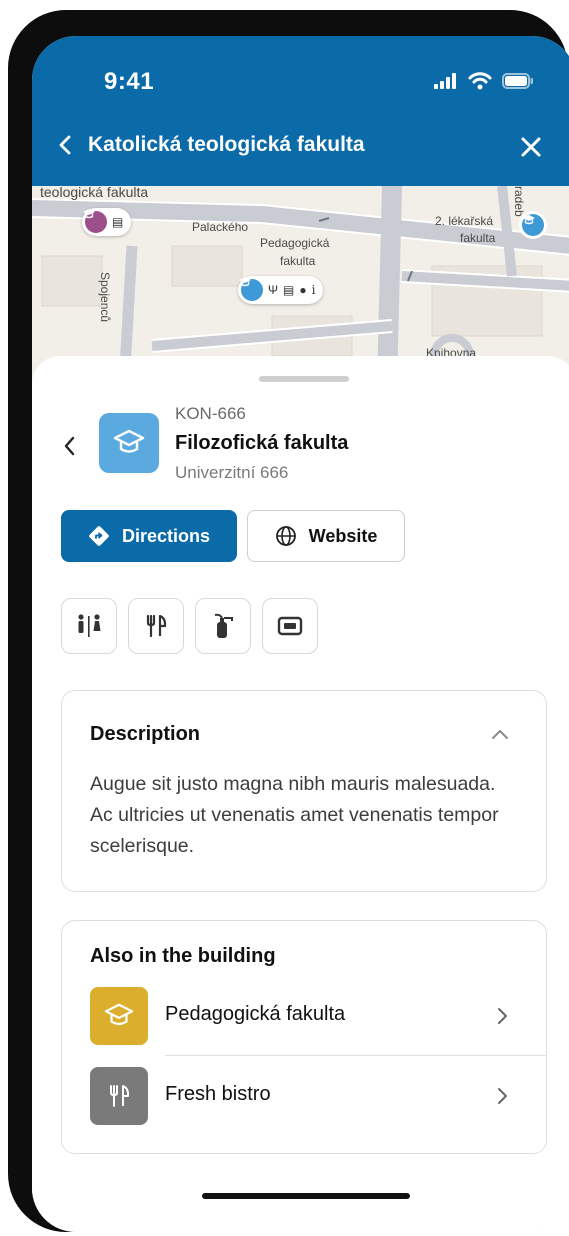  What do you see at coordinates (303, 290) in the screenshot?
I see `location-pin-icon: ●` at bounding box center [303, 290].